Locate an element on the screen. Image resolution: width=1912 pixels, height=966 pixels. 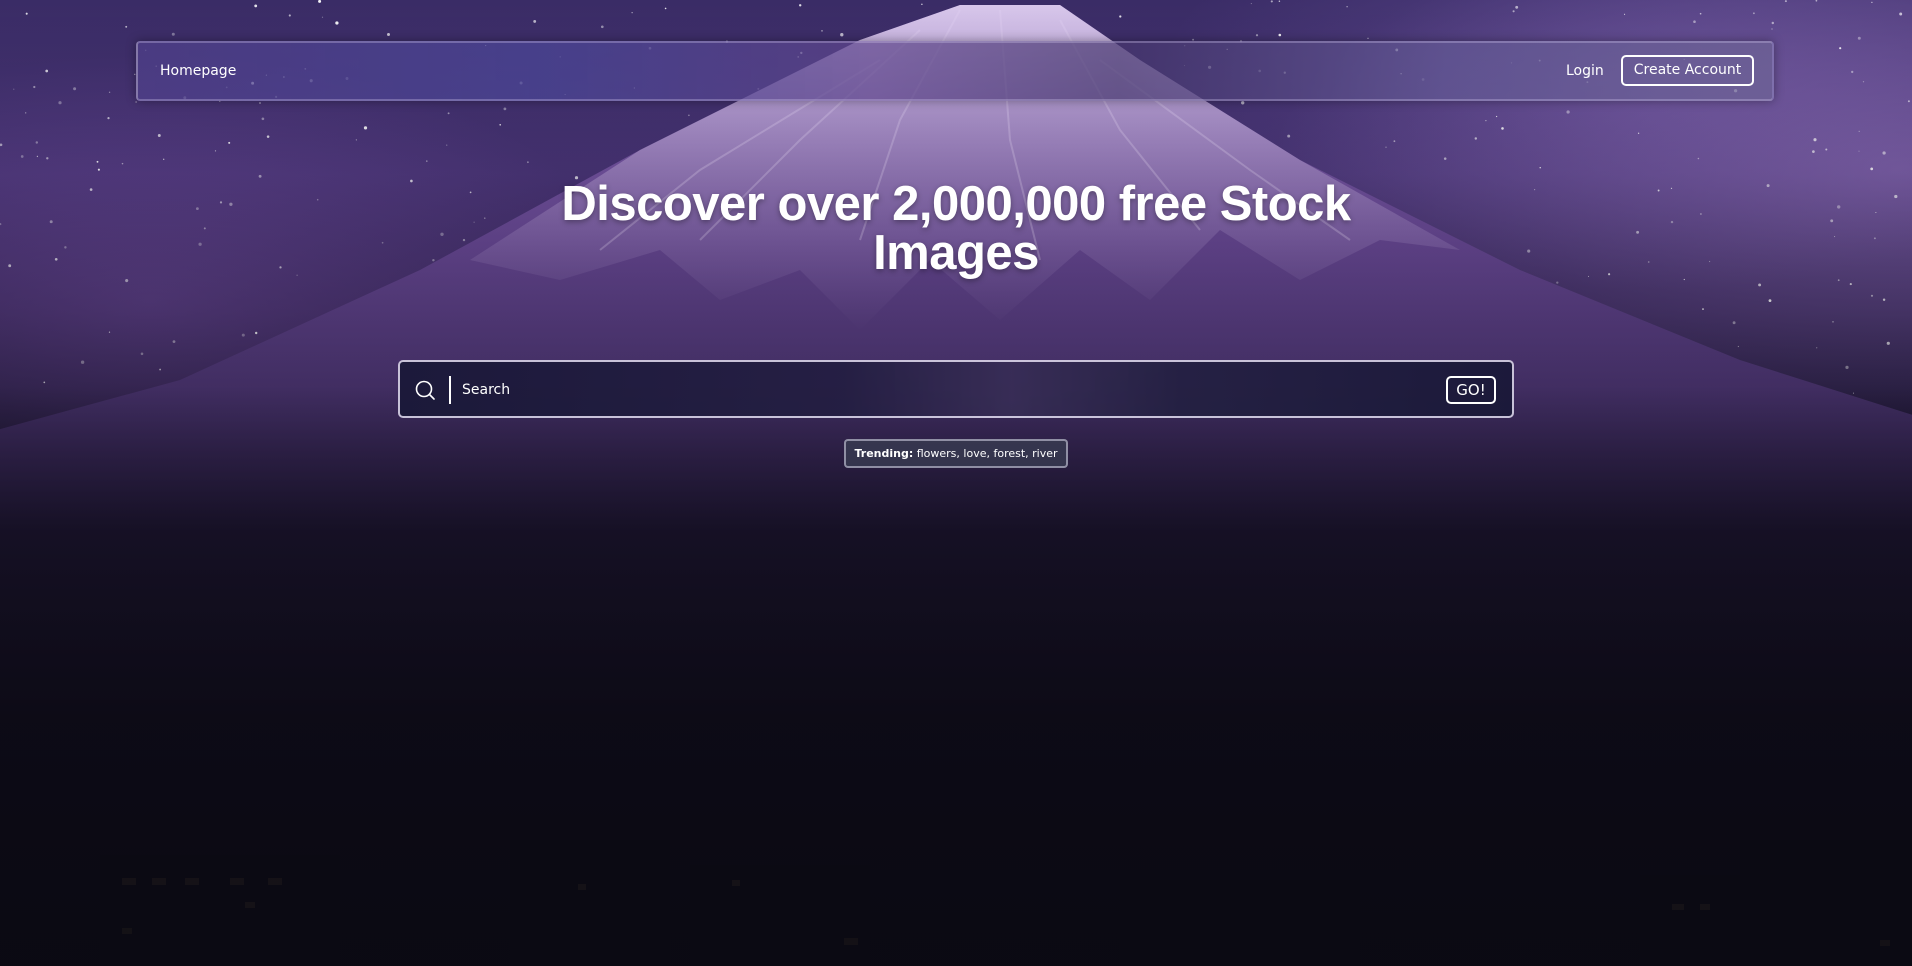
login-link: Login is located at coordinates (1585, 71).